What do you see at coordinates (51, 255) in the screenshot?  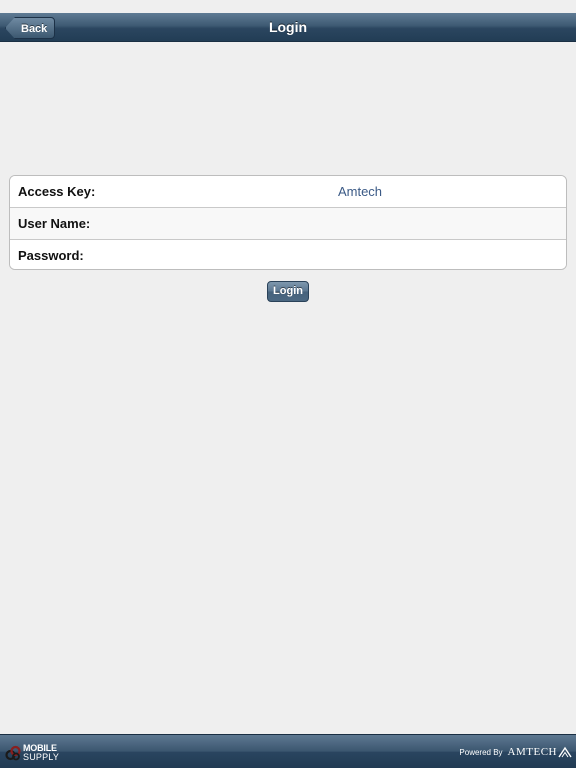 I see `password-label: Password:` at bounding box center [51, 255].